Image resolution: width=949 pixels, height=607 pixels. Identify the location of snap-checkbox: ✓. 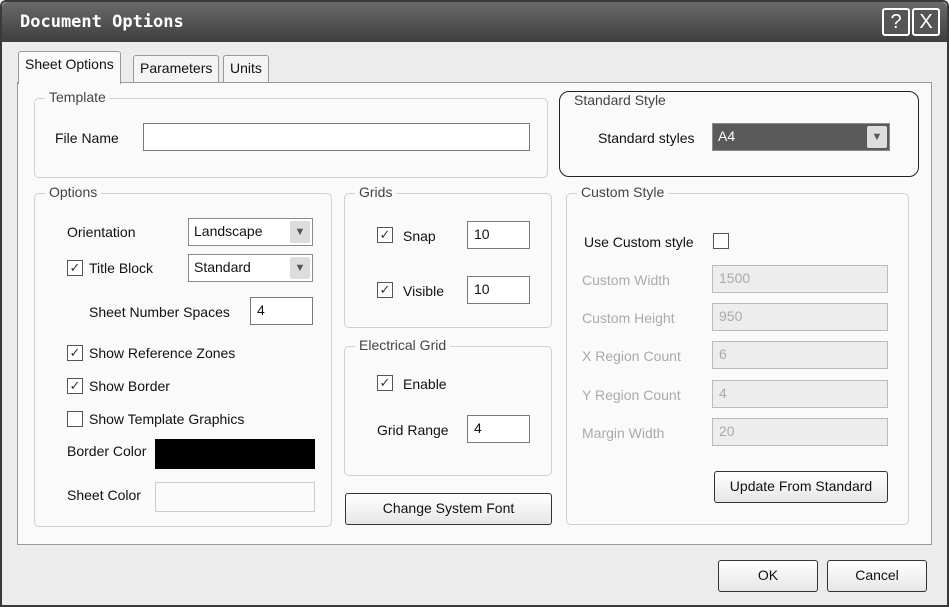
(385, 235).